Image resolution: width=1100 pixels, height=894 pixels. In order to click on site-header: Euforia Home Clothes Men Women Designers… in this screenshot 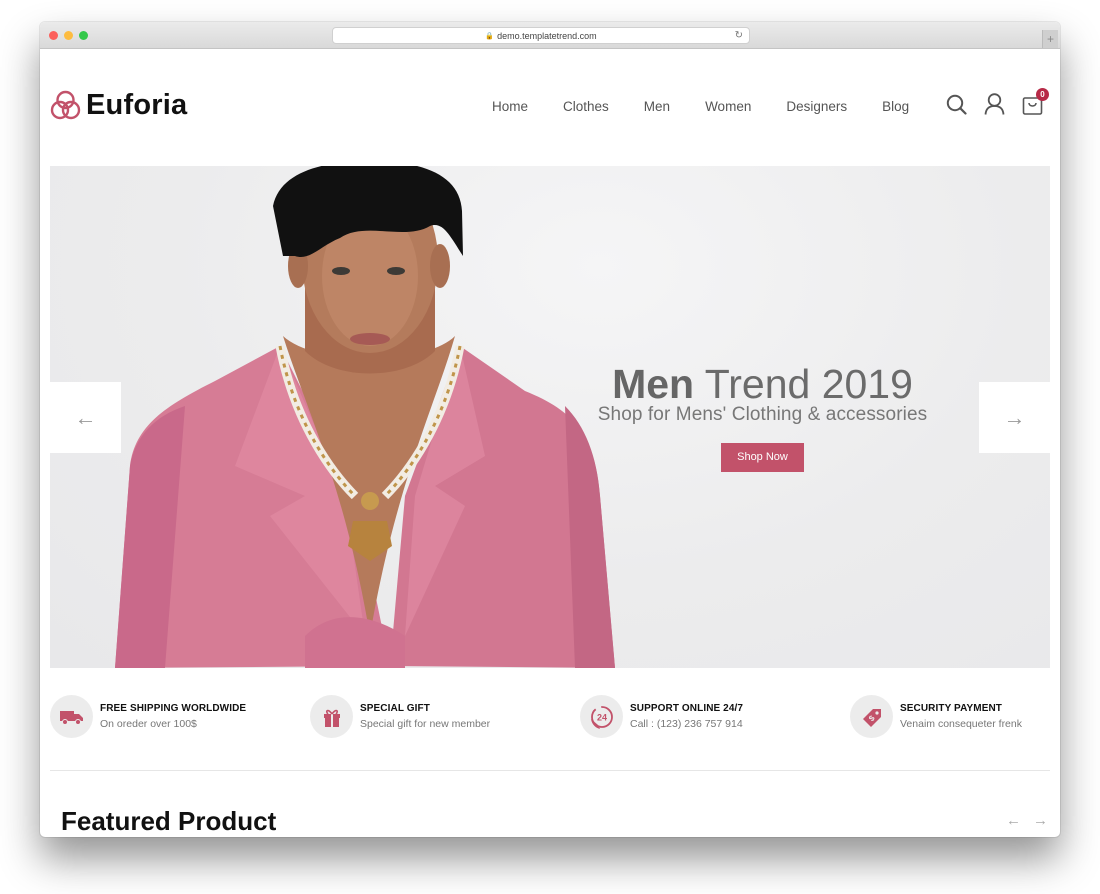, I will do `click(550, 107)`.